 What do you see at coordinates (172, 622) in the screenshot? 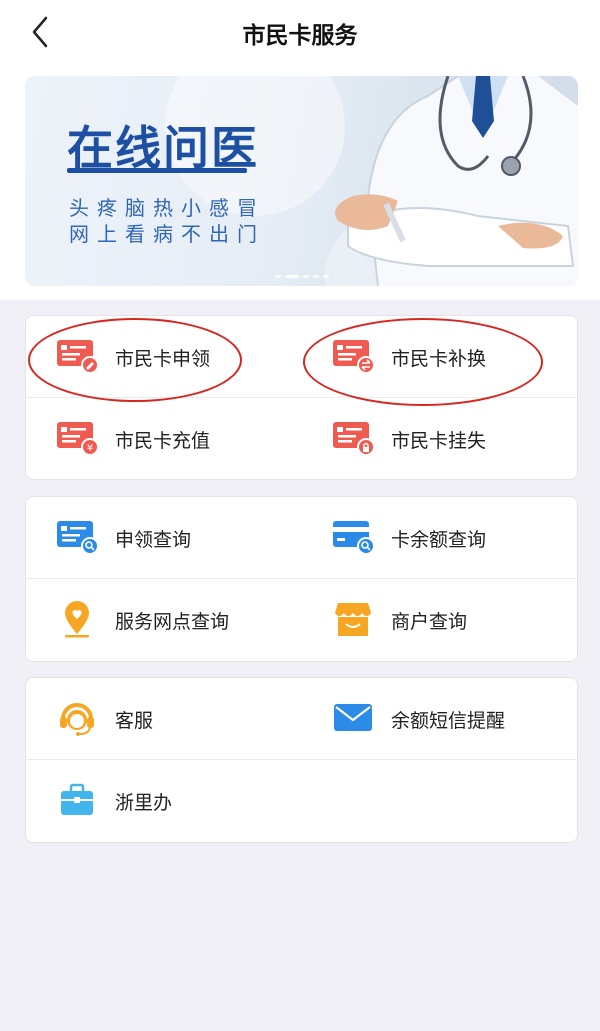
I see `menu-item-label: 服务网点查询` at bounding box center [172, 622].